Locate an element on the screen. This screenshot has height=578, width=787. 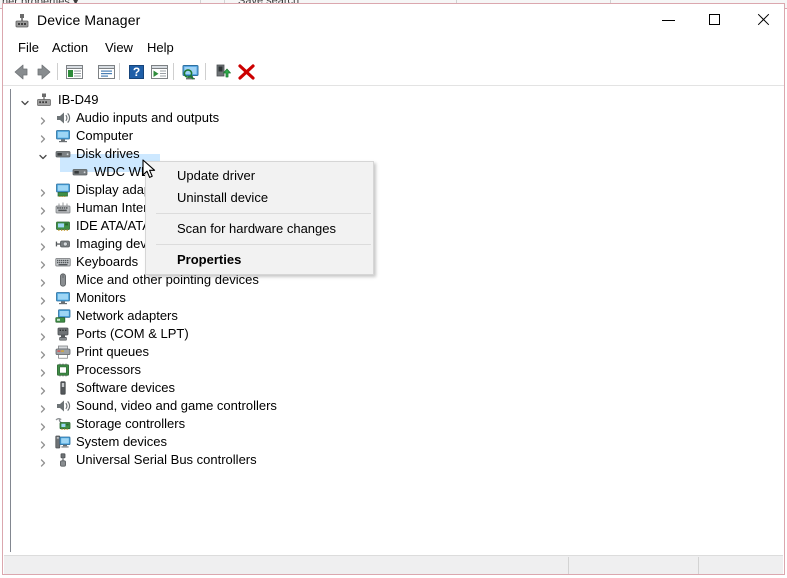
keyboard-icon is located at coordinates (63, 262).